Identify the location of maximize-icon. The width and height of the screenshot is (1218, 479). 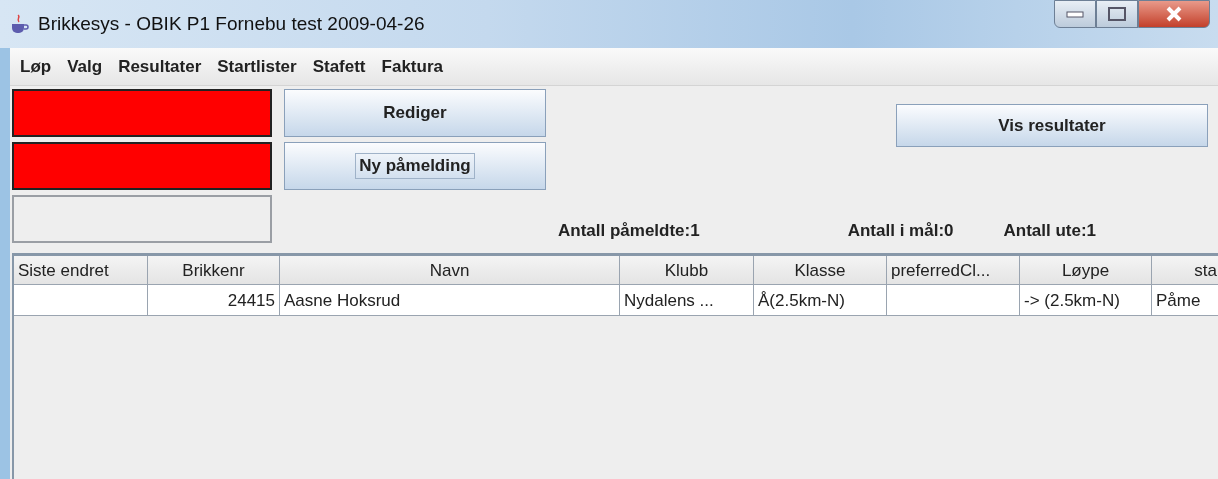
(1117, 14).